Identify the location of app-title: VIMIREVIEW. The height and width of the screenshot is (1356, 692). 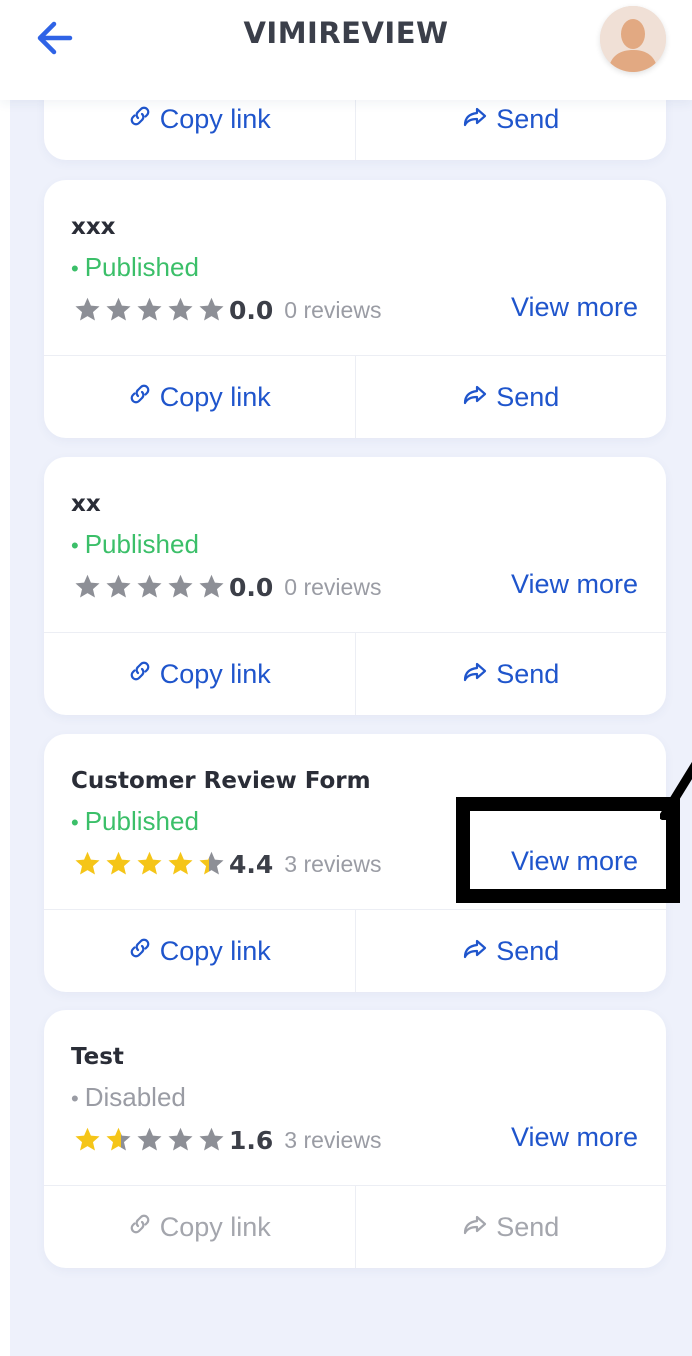
(346, 33).